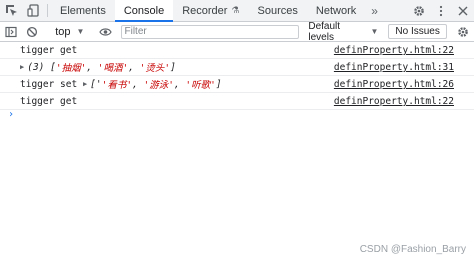  What do you see at coordinates (419, 10) in the screenshot?
I see `settings-gear-icon` at bounding box center [419, 10].